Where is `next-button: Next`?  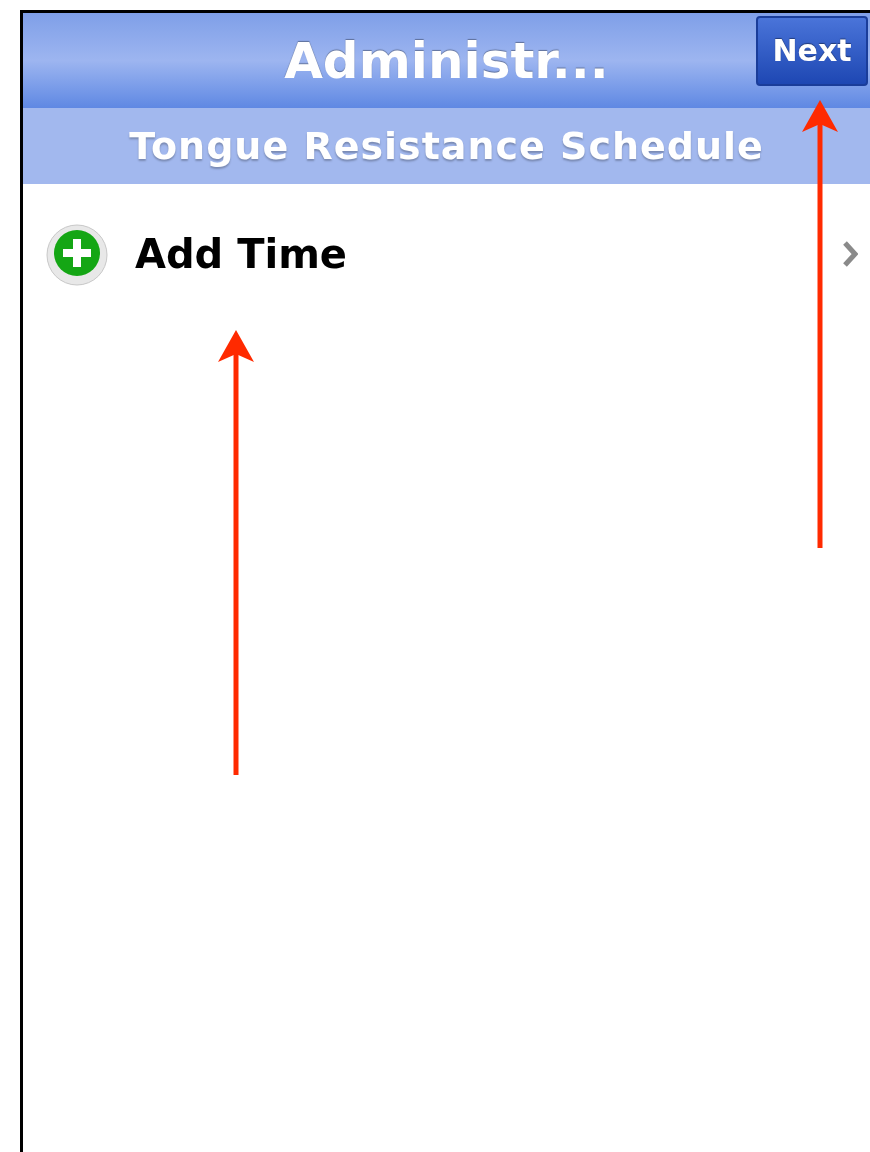
next-button: Next is located at coordinates (812, 50).